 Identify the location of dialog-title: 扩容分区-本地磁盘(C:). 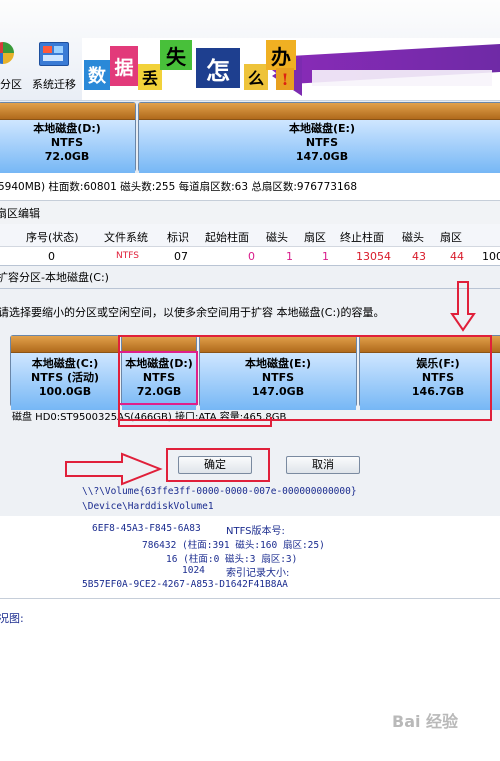
(54, 277).